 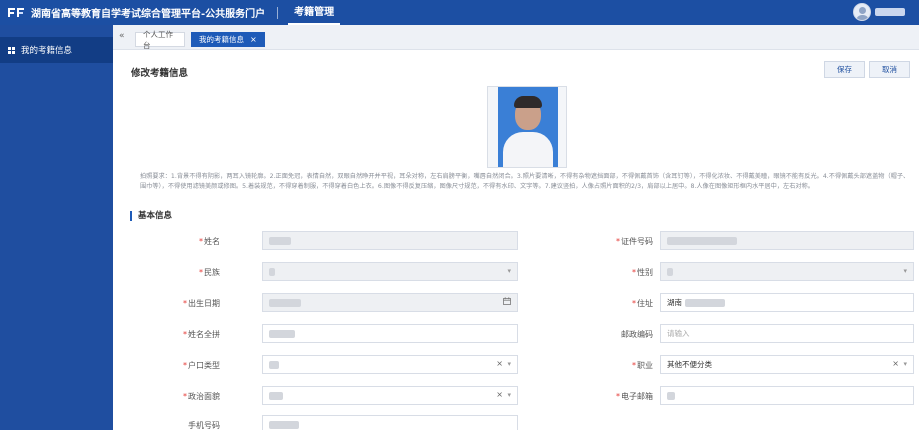 What do you see at coordinates (890, 12) in the screenshot?
I see `user-name` at bounding box center [890, 12].